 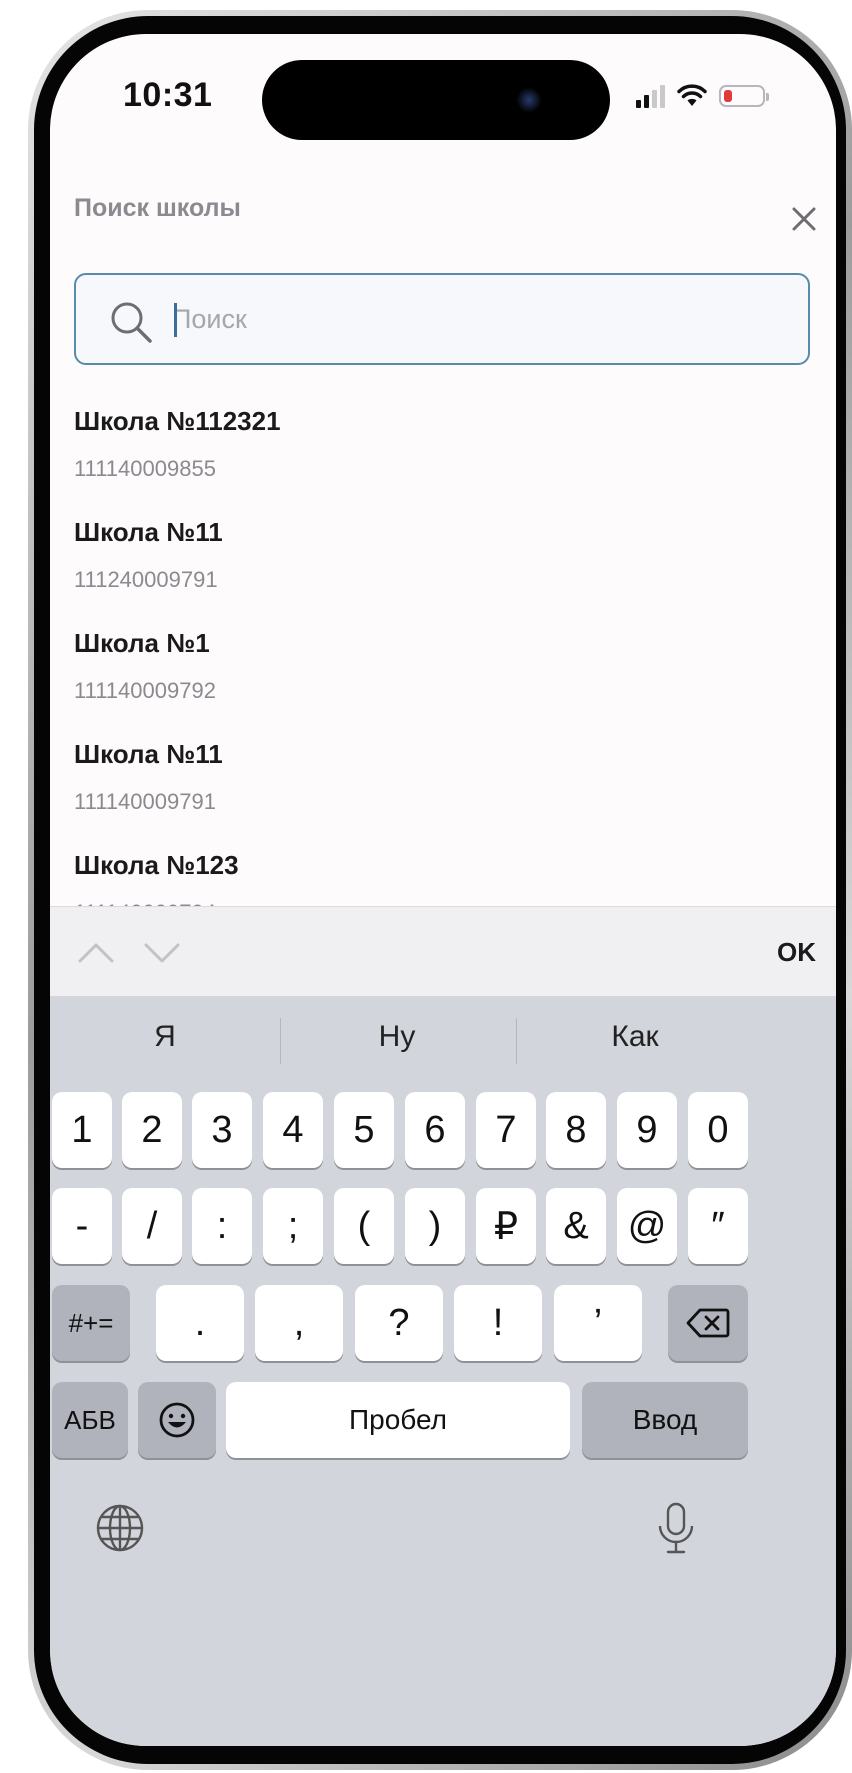 I want to click on prediction-word: Ну, so click(x=397, y=1037).